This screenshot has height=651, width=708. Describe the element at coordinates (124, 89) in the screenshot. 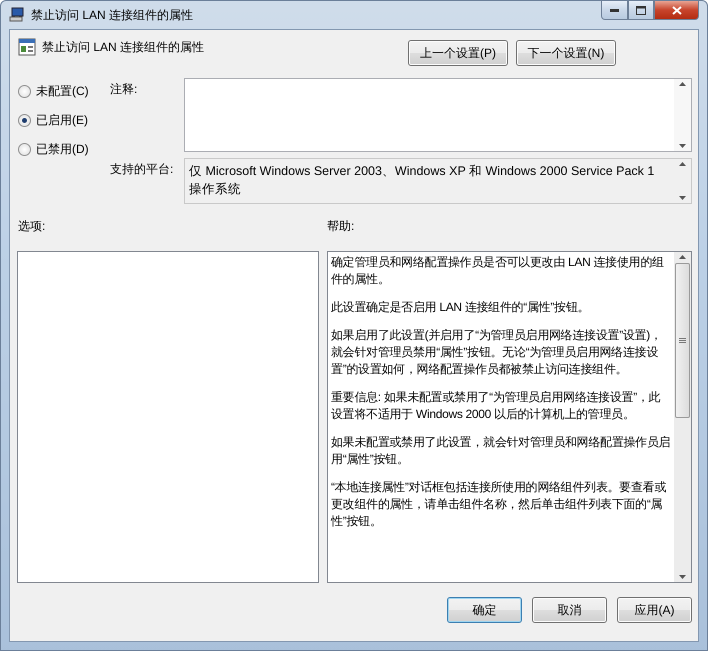

I see `comment-label: 注释:` at that location.